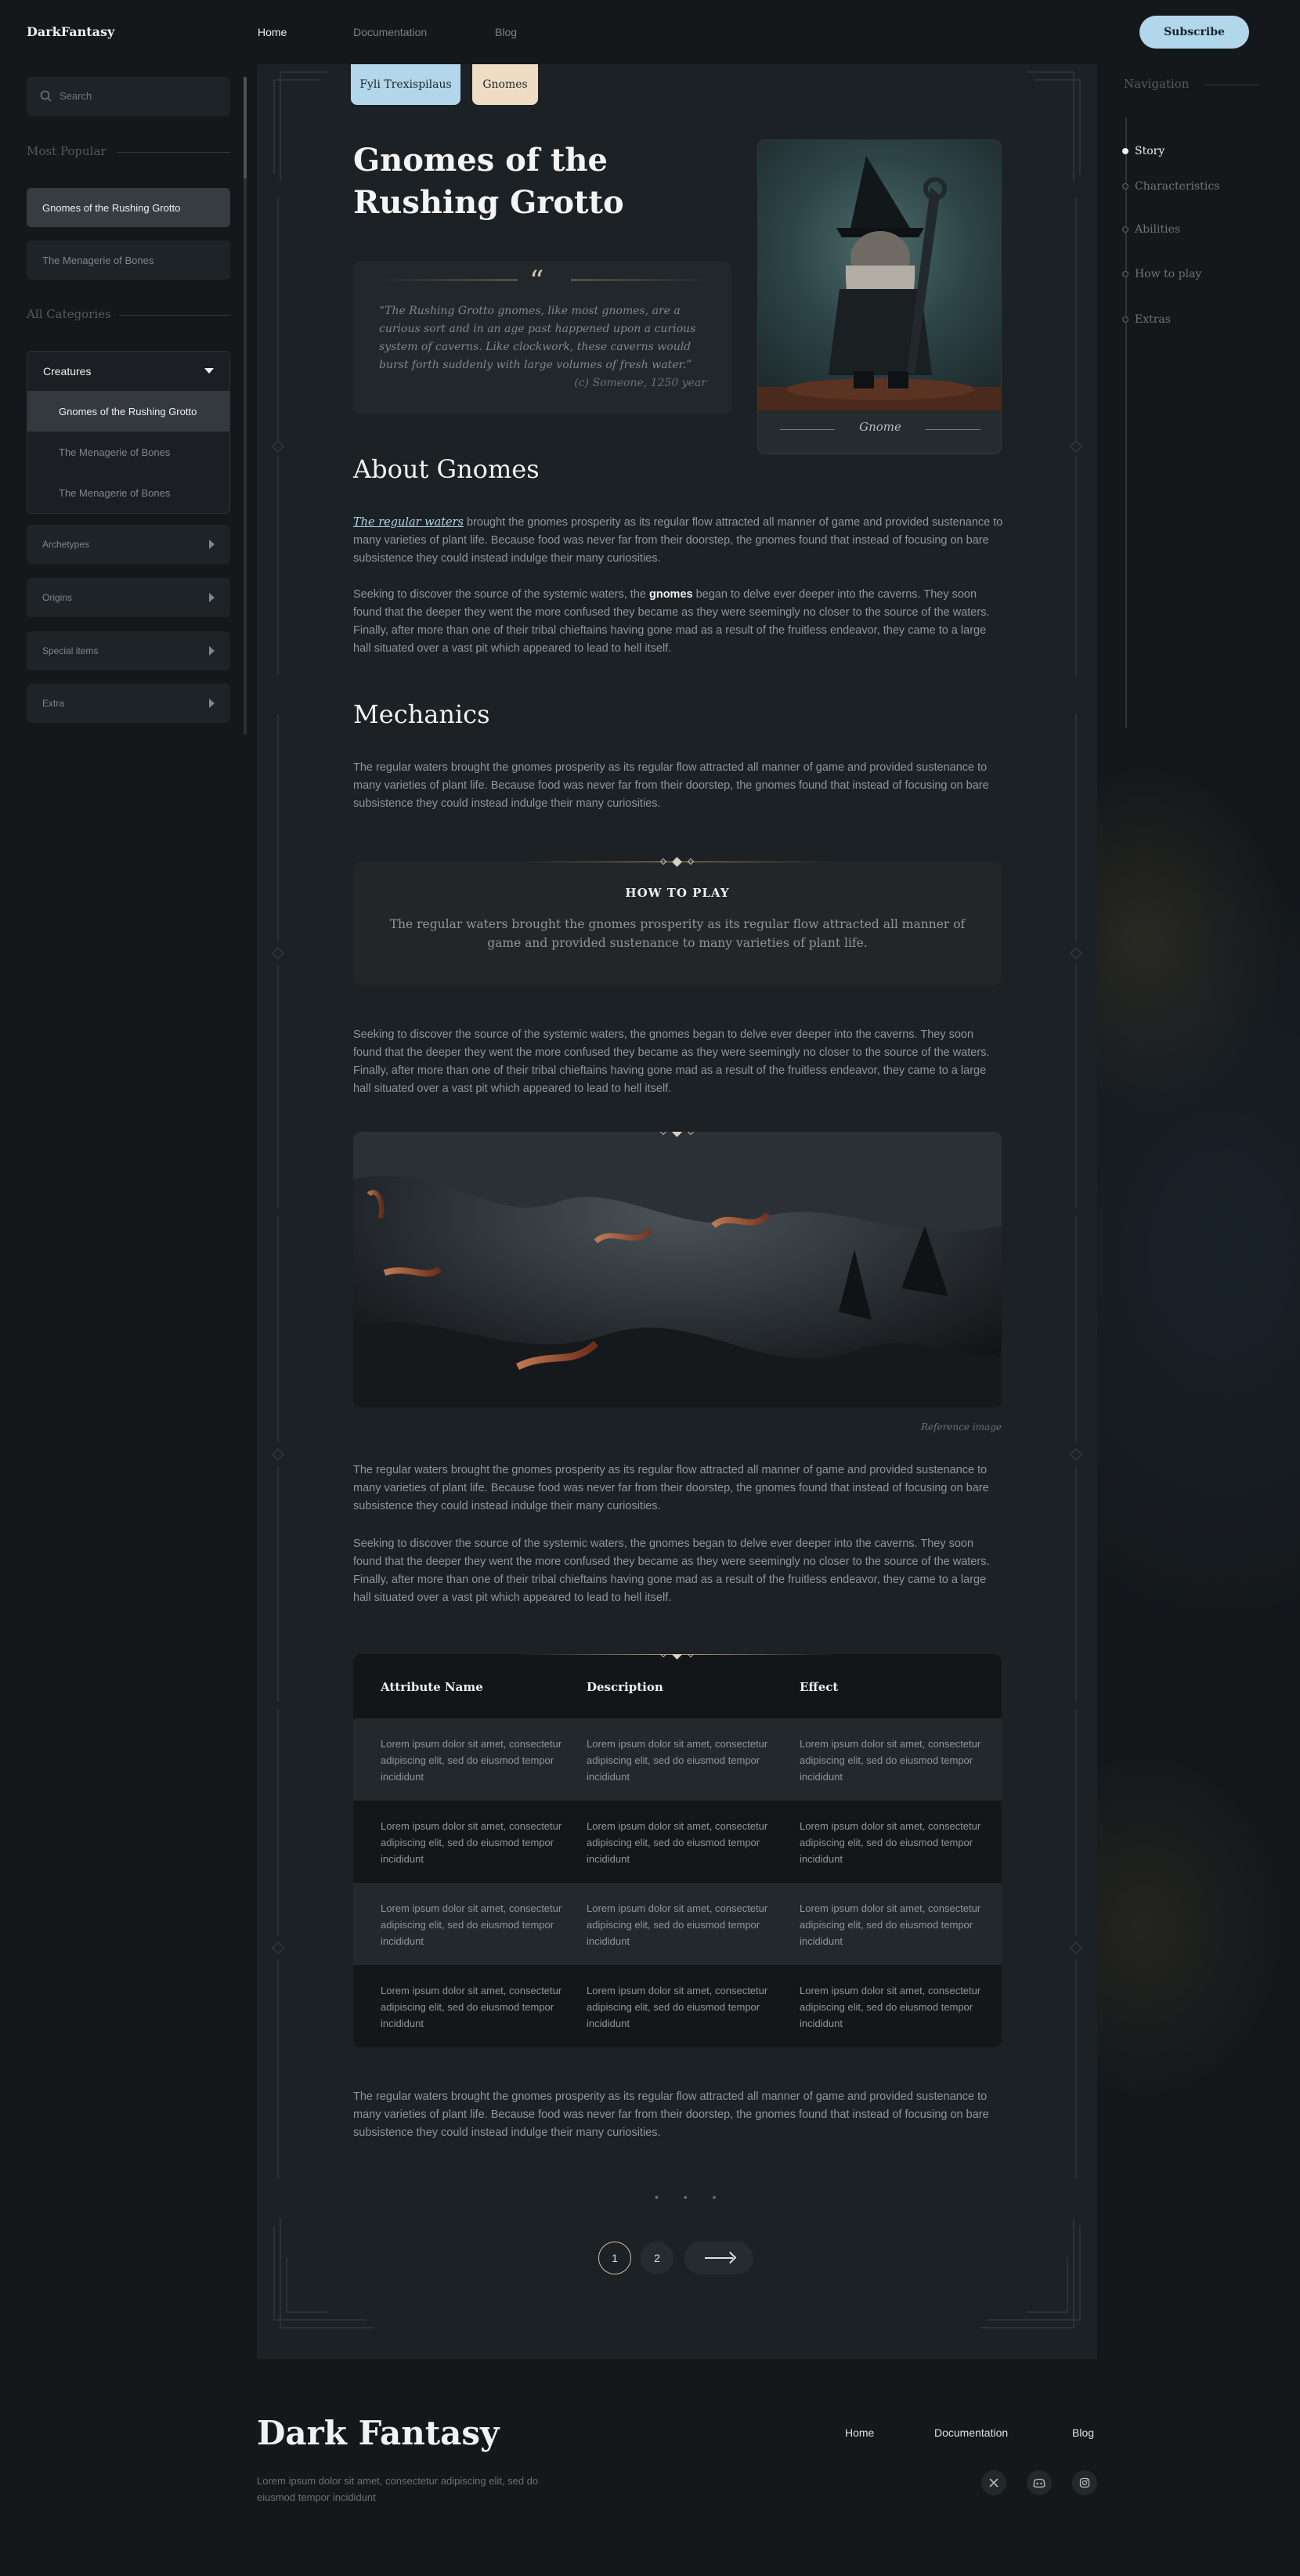  What do you see at coordinates (57, 597) in the screenshot?
I see `category-label: Origins` at bounding box center [57, 597].